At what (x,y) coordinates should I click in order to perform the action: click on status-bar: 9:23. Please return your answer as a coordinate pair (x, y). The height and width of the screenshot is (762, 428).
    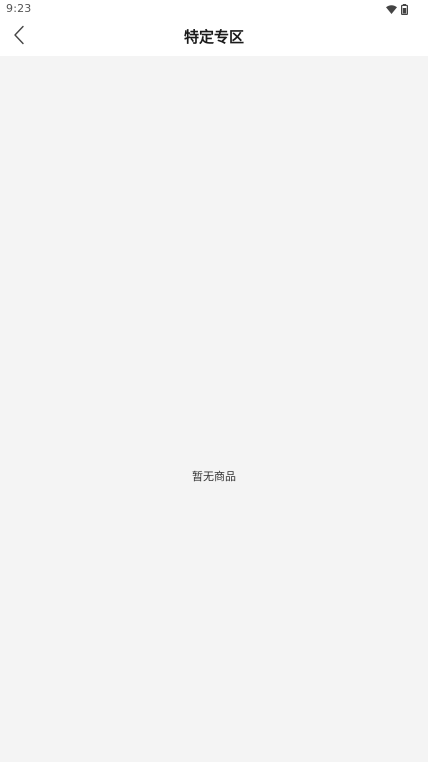
    Looking at the image, I should click on (214, 9).